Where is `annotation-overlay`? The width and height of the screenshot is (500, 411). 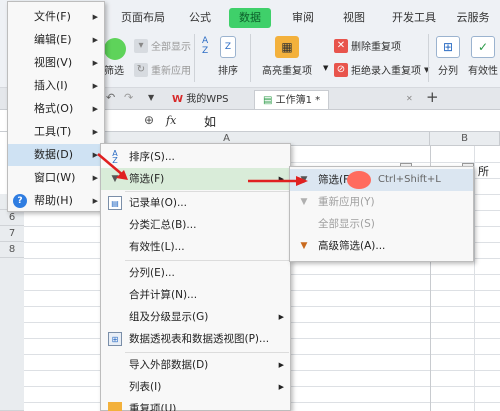
annotation-overlay is located at coordinates (234, 171).